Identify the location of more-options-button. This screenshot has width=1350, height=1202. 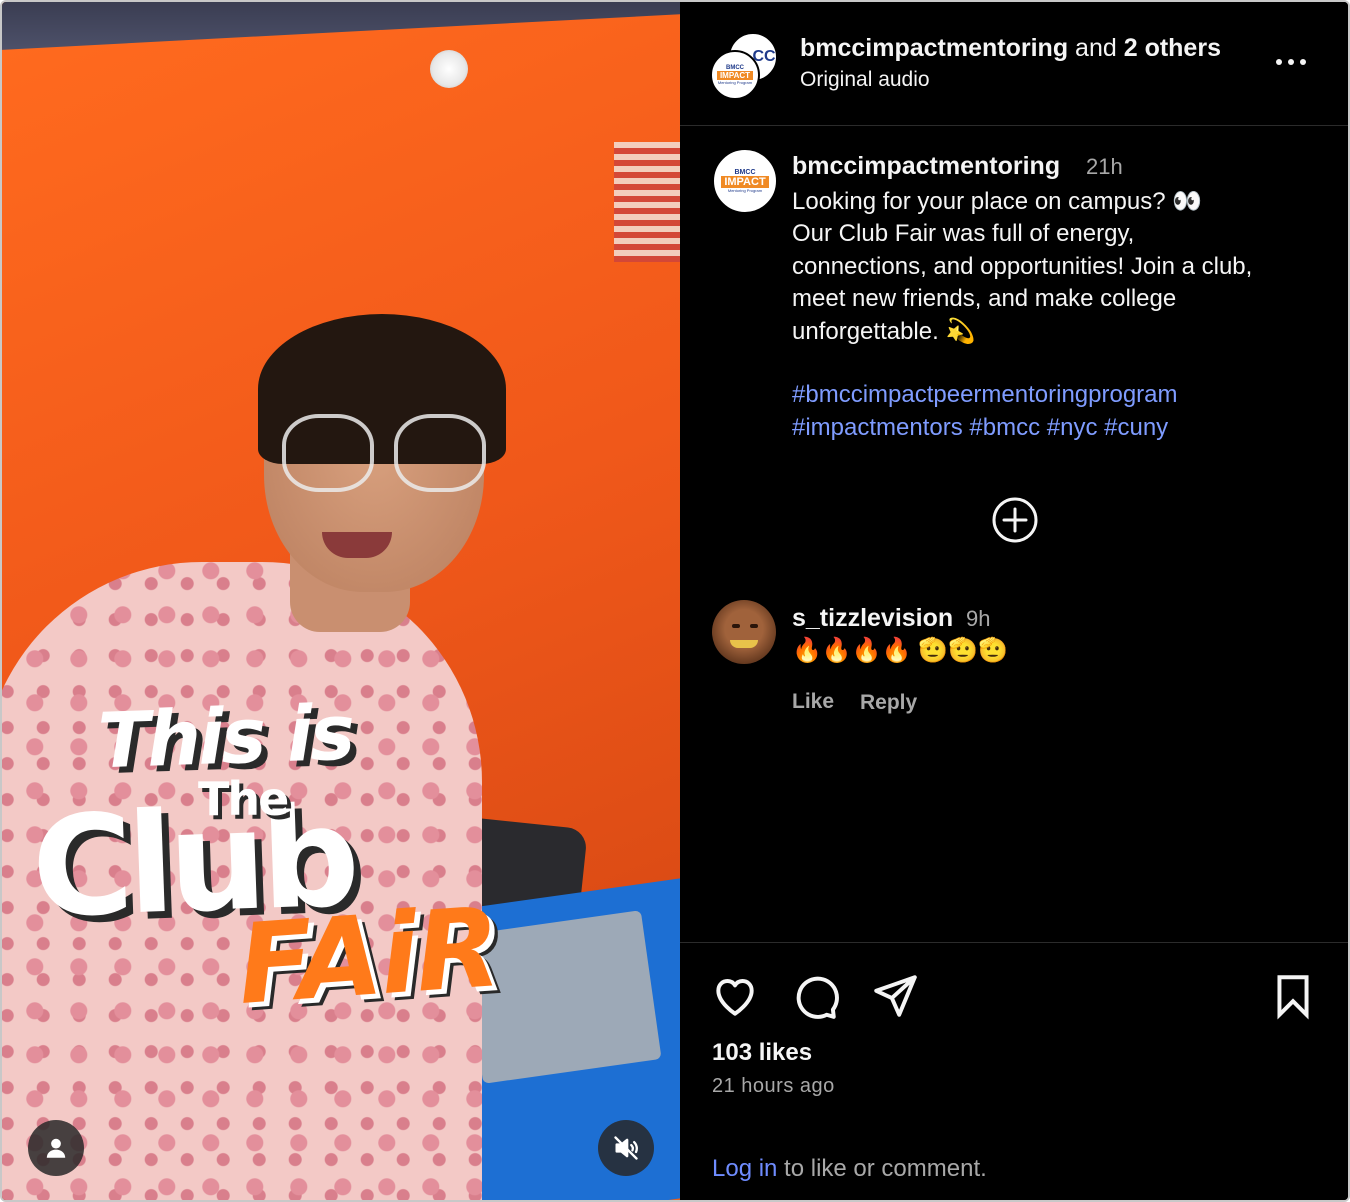
(1294, 62).